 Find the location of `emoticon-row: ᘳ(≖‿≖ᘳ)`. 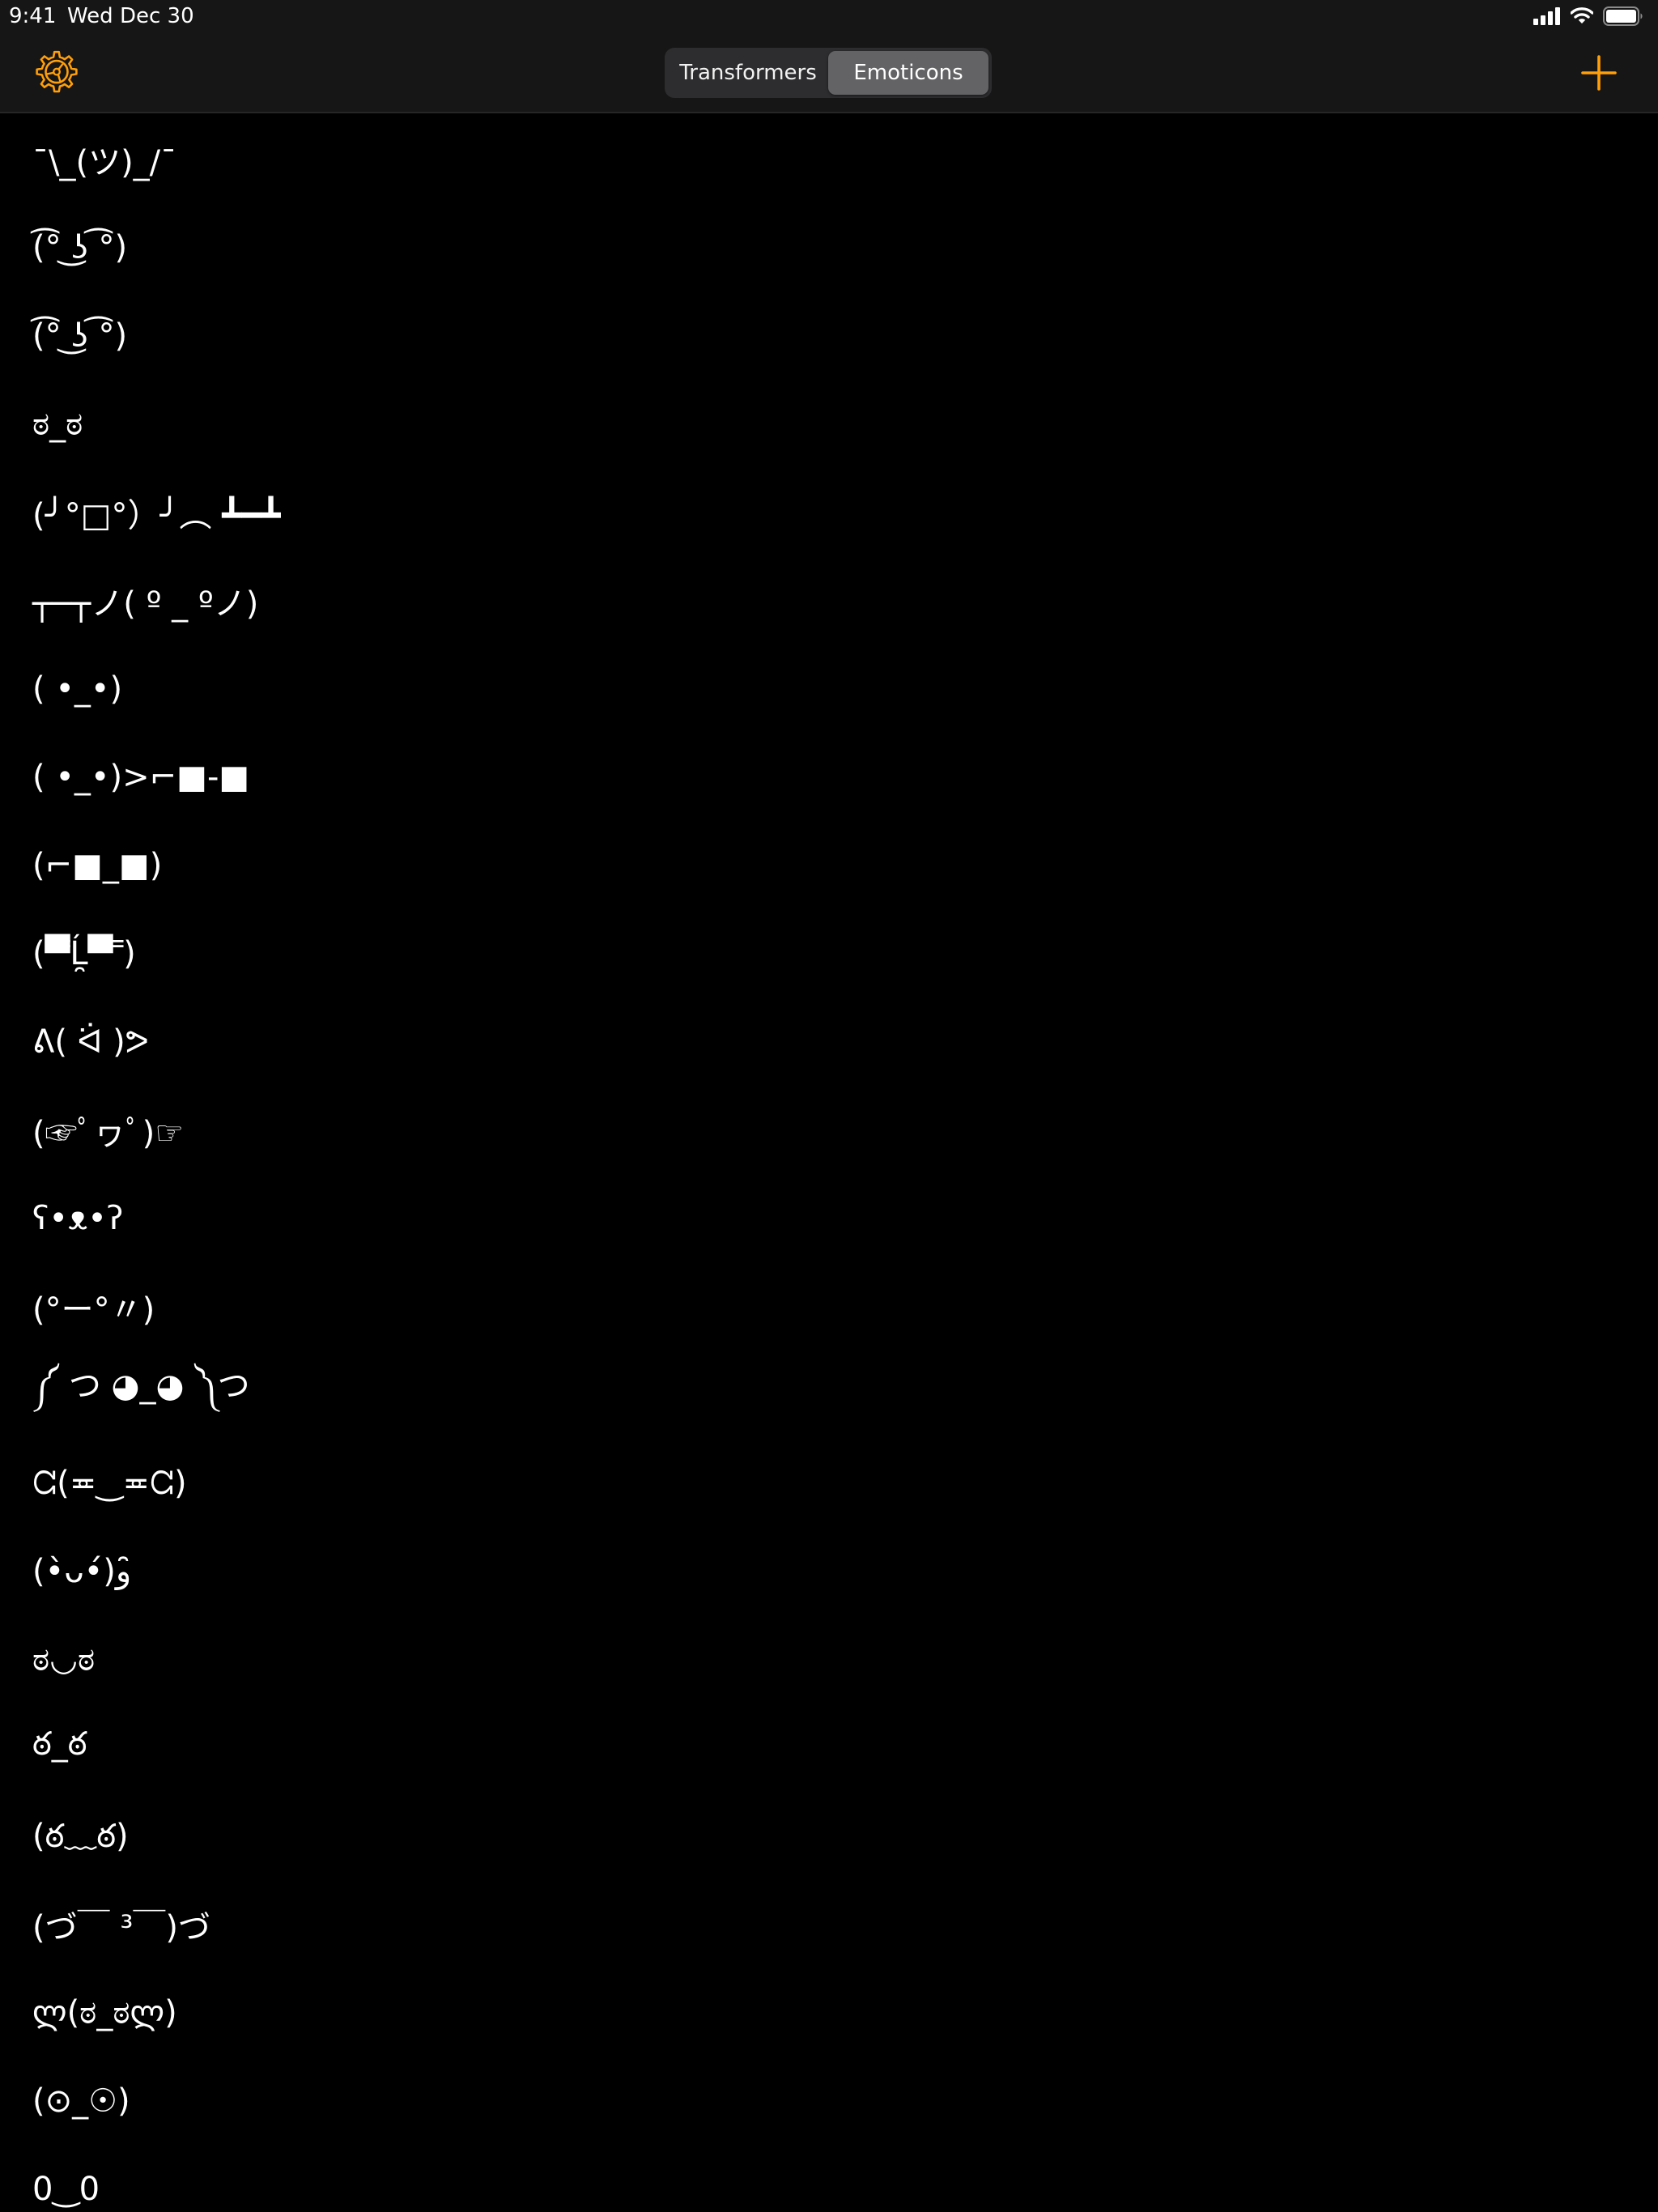

emoticon-row: ᘳ(≖‿≖ᘳ) is located at coordinates (829, 1483).